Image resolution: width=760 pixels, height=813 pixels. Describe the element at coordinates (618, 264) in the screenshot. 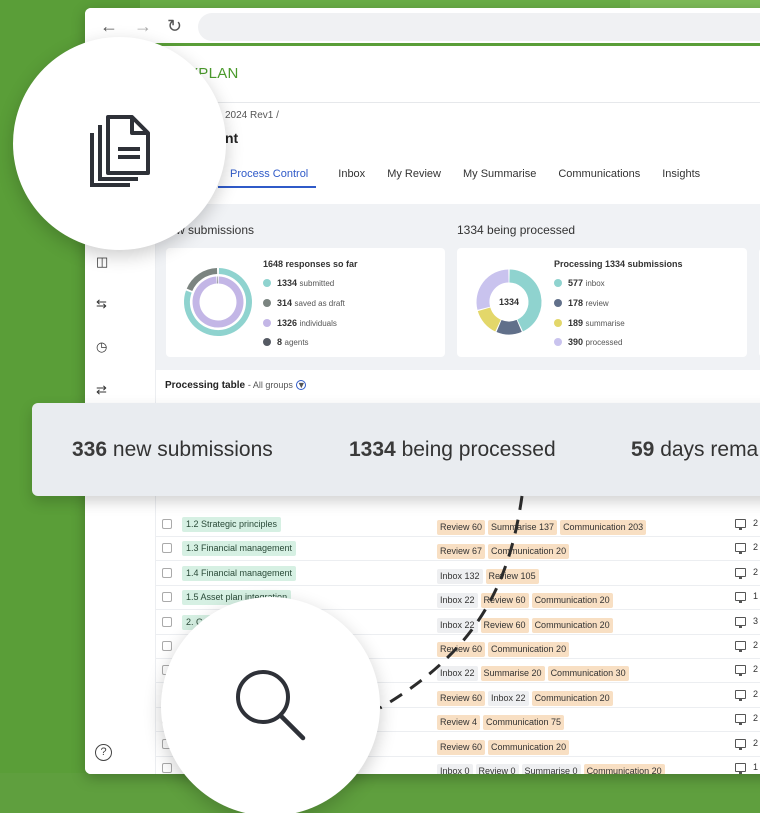

I see `processing-card-heading: Processing 1334 submissions` at that location.